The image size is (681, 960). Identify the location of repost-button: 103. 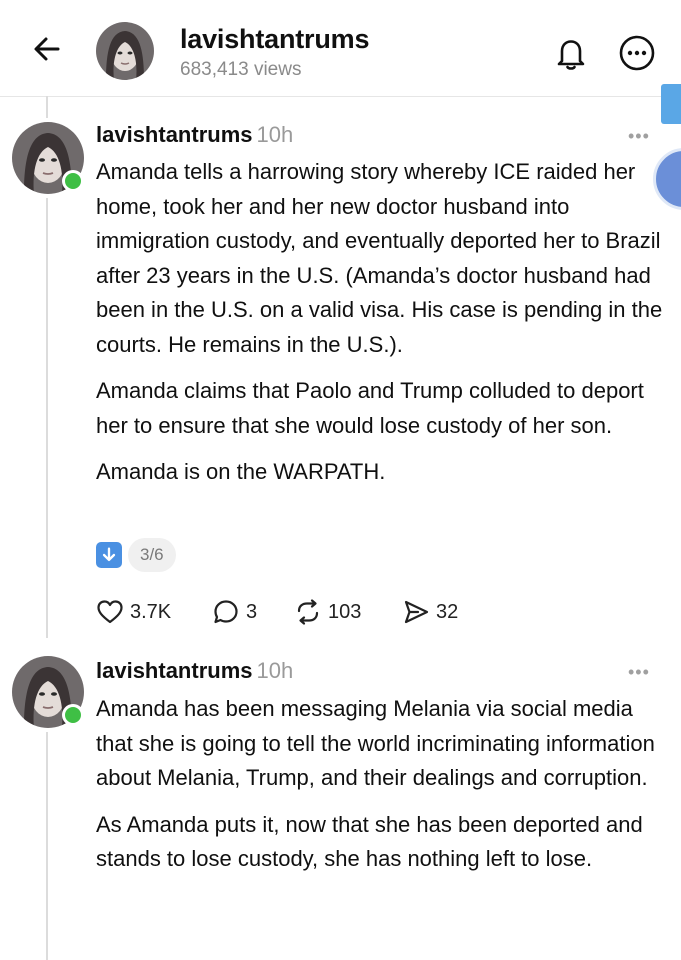
(327, 612).